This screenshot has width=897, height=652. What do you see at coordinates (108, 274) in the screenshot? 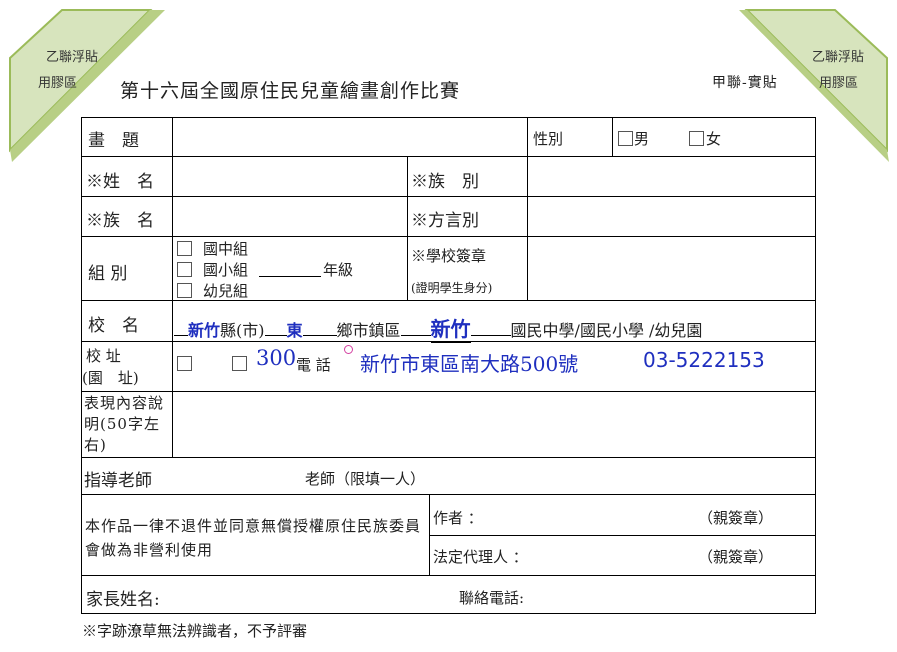
I see `group-label: 組 別` at bounding box center [108, 274].